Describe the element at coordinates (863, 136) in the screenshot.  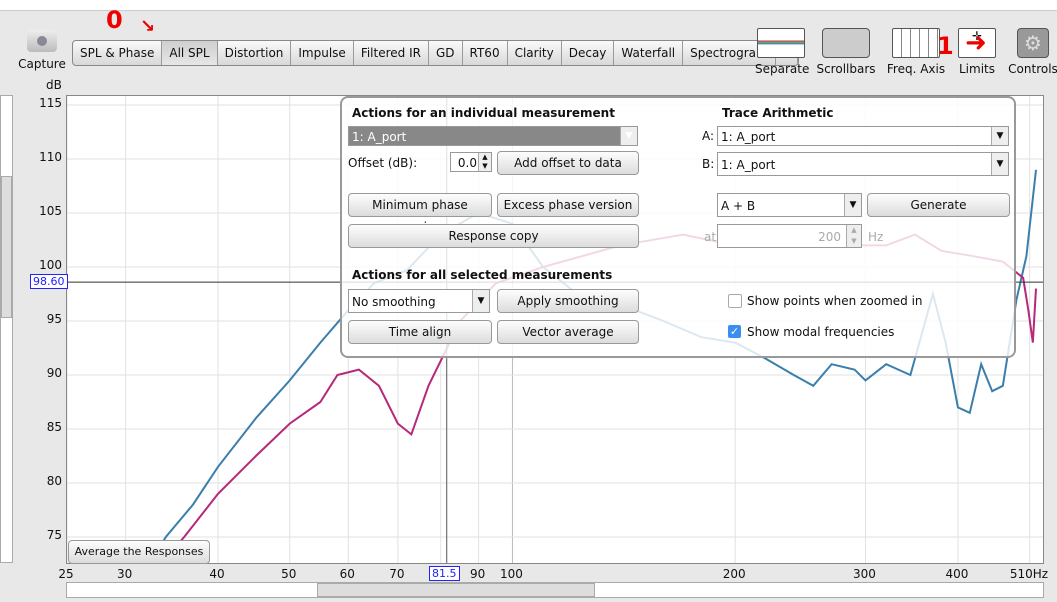
I see `trace-a-select: 1: A_port ▼` at that location.